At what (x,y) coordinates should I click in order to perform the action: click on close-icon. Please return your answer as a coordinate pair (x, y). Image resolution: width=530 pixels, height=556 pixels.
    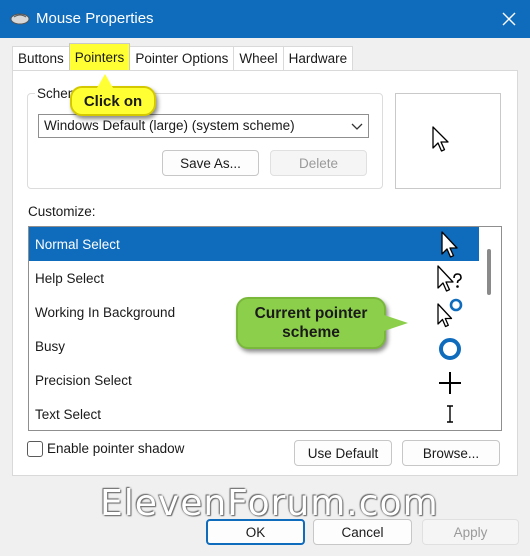
    Looking at the image, I should click on (509, 19).